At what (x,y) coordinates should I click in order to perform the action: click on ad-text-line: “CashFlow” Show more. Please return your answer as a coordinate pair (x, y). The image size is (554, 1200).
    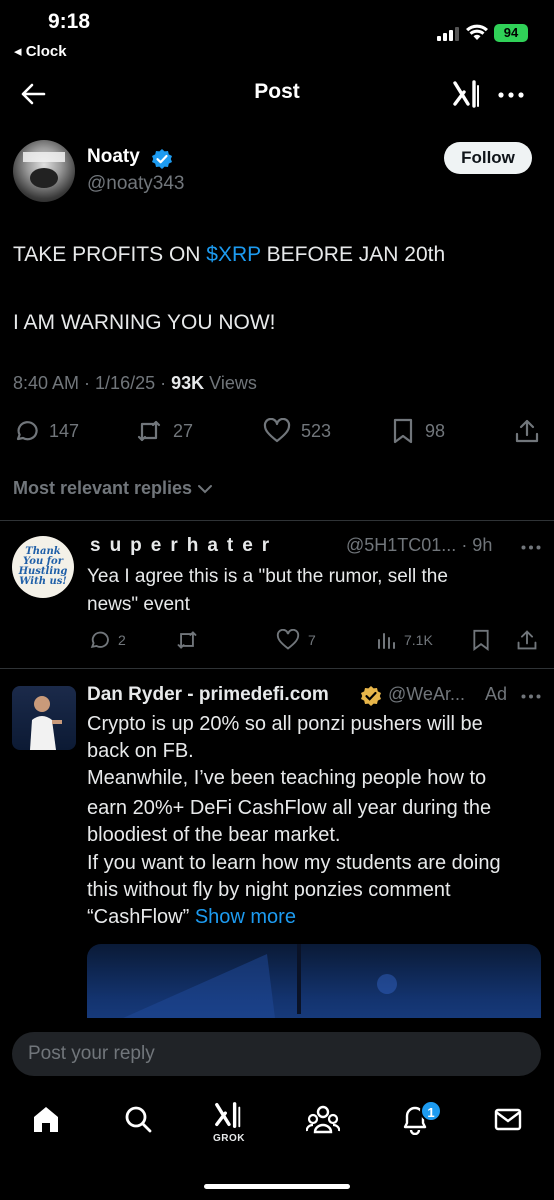
    Looking at the image, I should click on (191, 917).